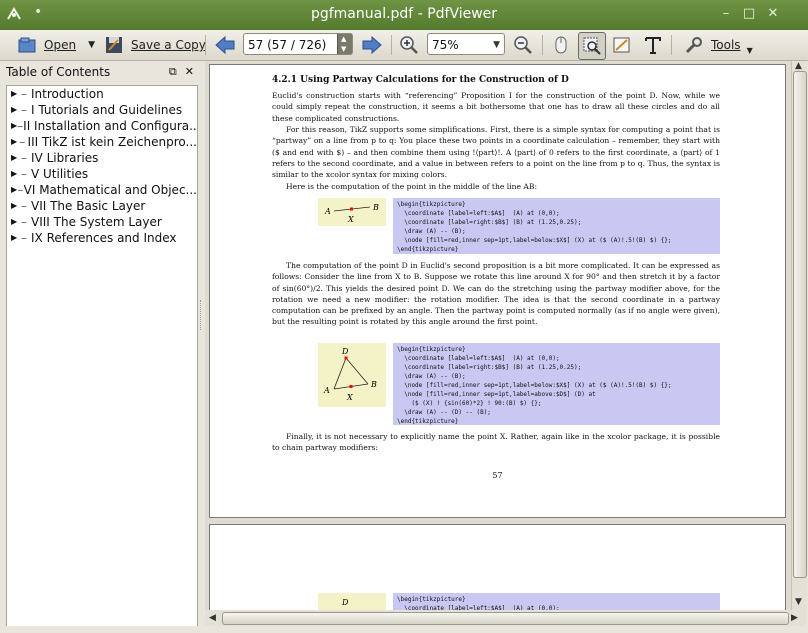 The image size is (808, 633). Describe the element at coordinates (189, 72) in the screenshot. I see `sidebar-close-icon: ✕` at that location.